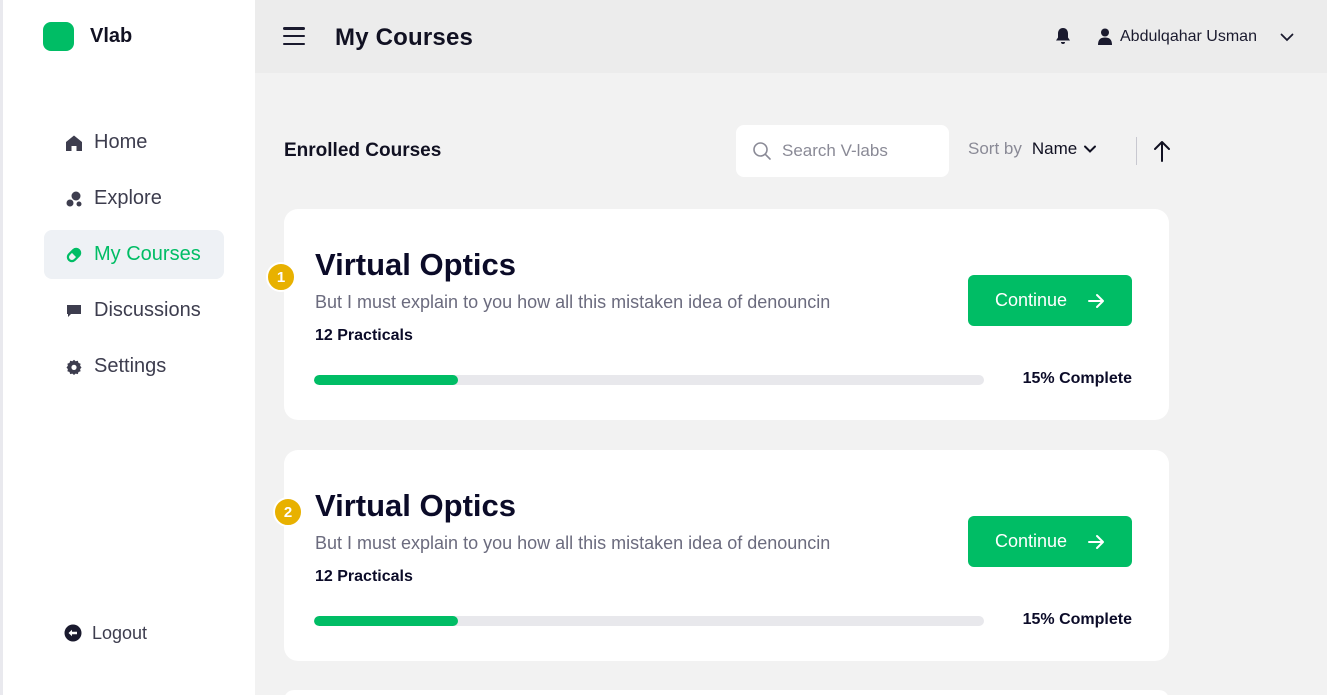  What do you see at coordinates (404, 37) in the screenshot?
I see `page-title: My Courses` at bounding box center [404, 37].